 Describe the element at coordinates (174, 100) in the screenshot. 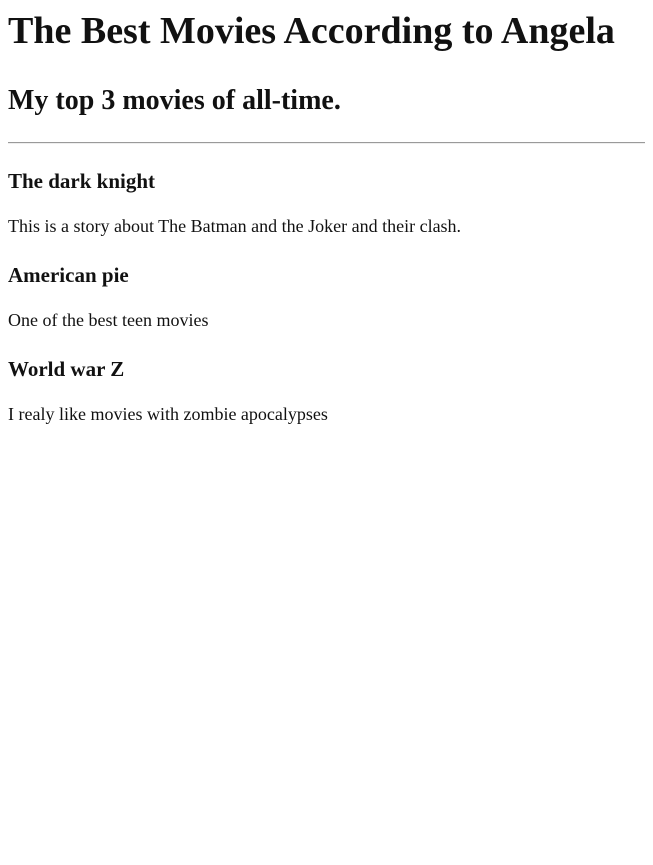

I see `page-subtitle: My top 3 movies of all-time.` at that location.